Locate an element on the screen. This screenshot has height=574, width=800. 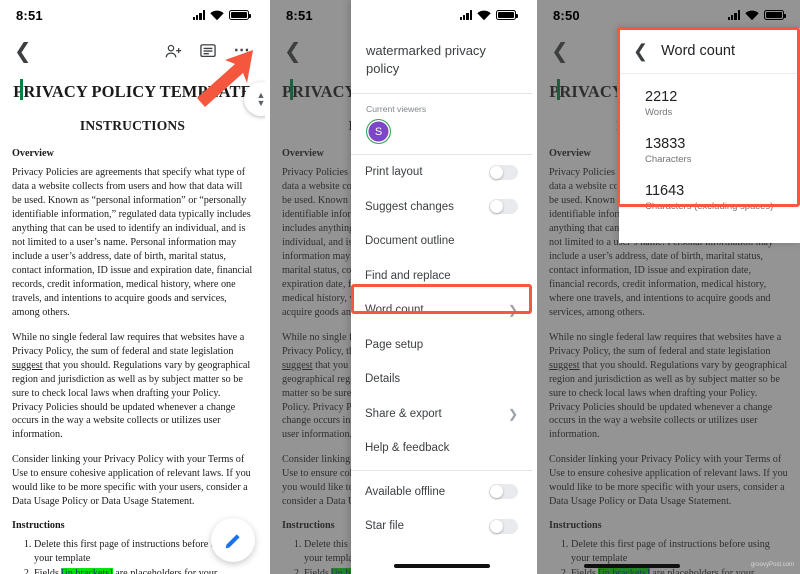
menu-item-details: Details is located at coordinates (441, 379).